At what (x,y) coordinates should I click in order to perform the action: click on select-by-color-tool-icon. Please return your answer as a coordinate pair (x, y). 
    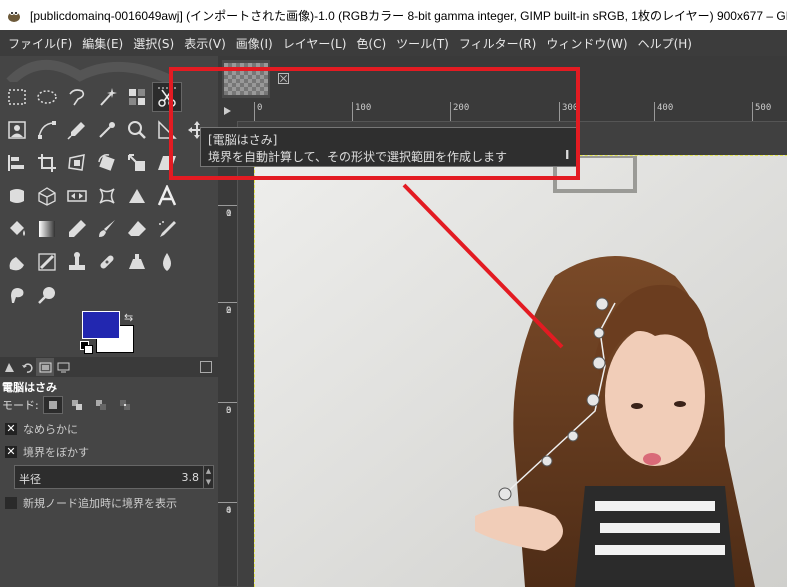
    Looking at the image, I should click on (137, 97).